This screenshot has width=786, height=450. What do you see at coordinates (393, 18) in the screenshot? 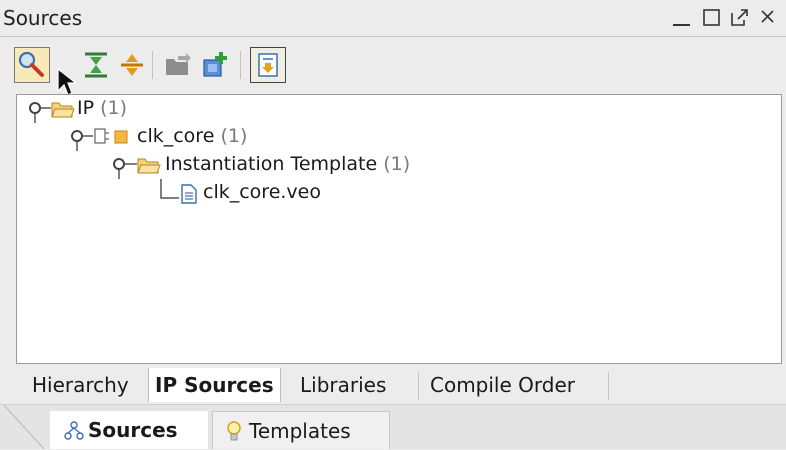
I see `panel-titlebar: Sources` at bounding box center [393, 18].